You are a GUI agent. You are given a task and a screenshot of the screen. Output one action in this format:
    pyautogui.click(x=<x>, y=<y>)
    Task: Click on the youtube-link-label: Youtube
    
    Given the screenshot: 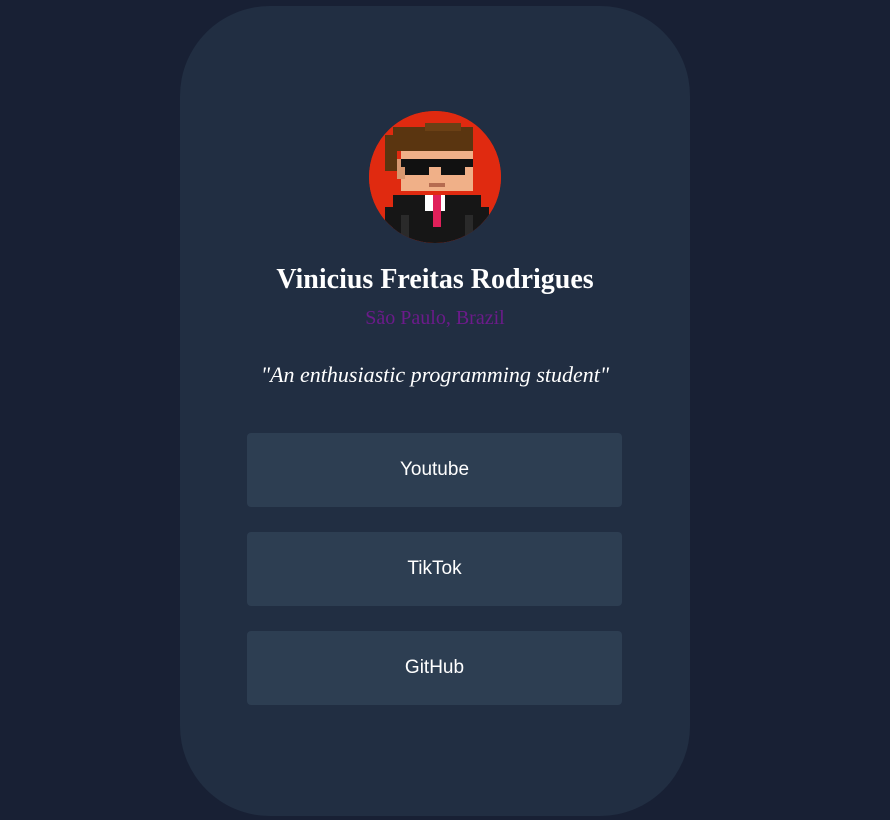 What is the action you would take?
    pyautogui.click(x=434, y=469)
    